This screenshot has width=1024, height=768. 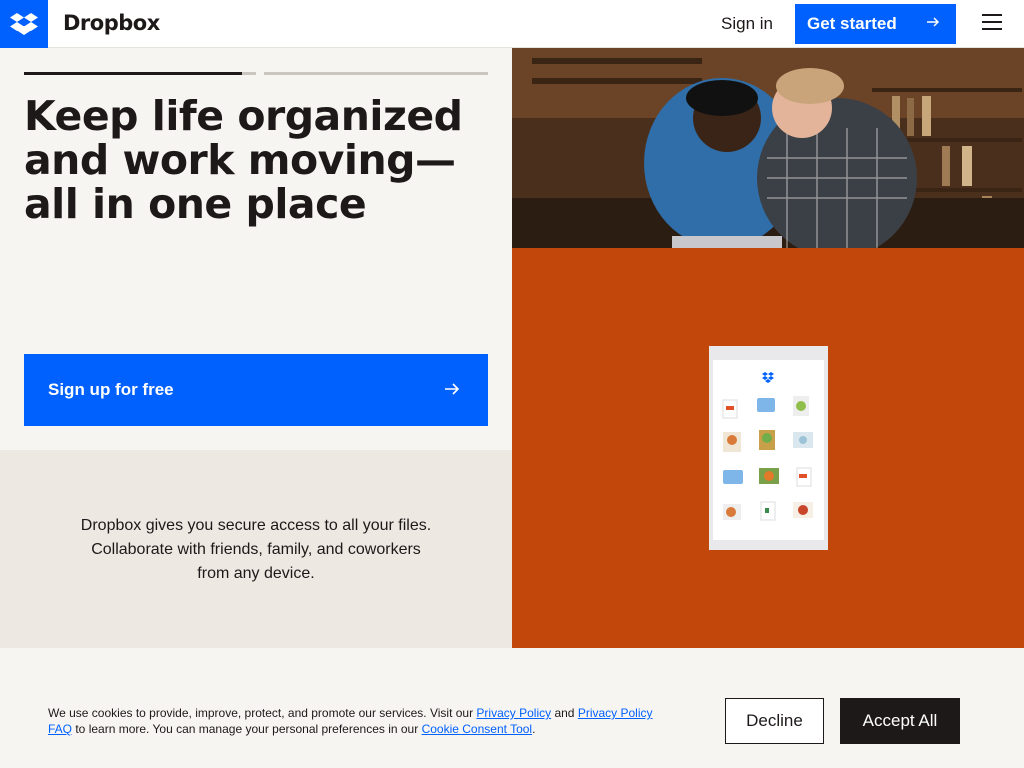 I want to click on device-screen, so click(x=768, y=450).